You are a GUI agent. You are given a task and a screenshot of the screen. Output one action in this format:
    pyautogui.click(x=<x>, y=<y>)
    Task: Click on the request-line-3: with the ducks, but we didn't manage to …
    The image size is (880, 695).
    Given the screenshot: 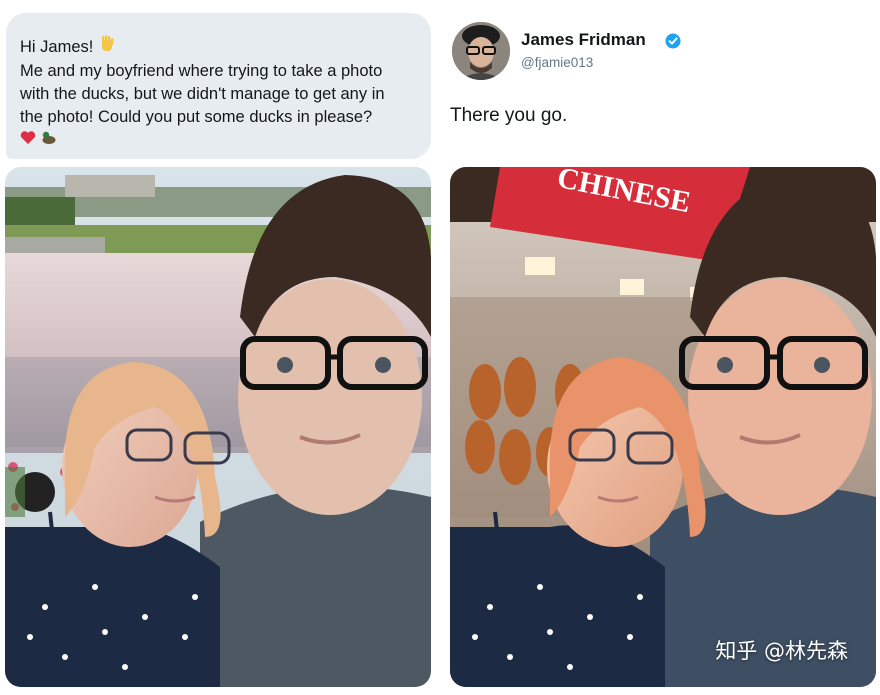 What is the action you would take?
    pyautogui.click(x=202, y=94)
    